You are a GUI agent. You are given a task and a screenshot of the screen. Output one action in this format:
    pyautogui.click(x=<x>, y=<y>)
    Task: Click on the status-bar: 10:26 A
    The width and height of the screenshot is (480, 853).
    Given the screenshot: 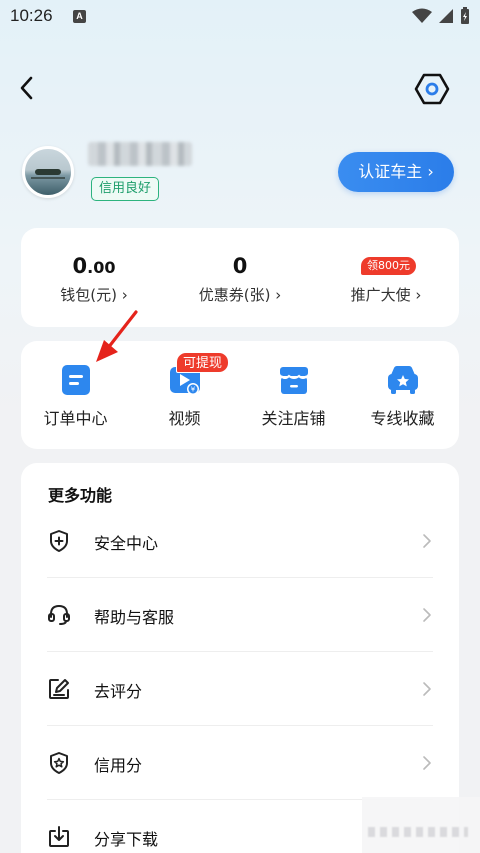 What is the action you would take?
    pyautogui.click(x=240, y=17)
    